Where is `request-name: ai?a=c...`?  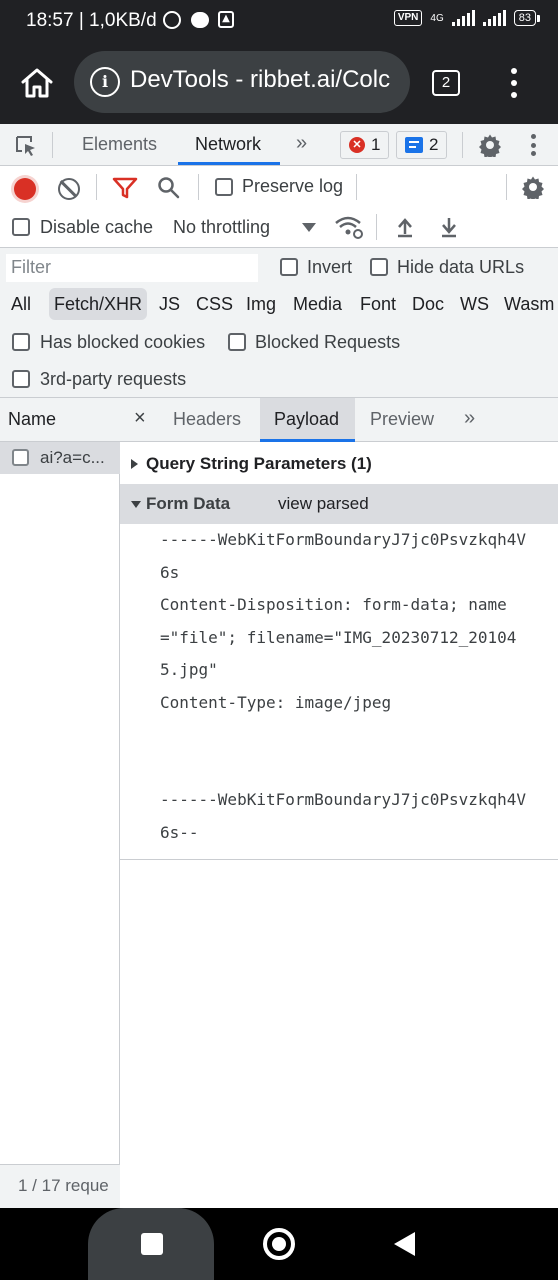 request-name: ai?a=c... is located at coordinates (78, 458).